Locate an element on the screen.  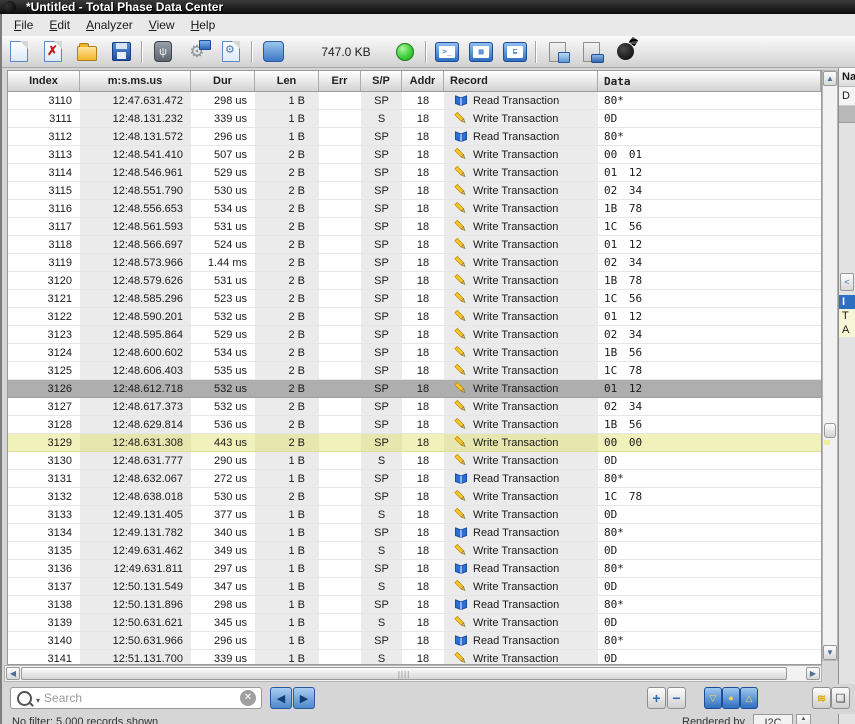
search-input is located at coordinates (141, 698).